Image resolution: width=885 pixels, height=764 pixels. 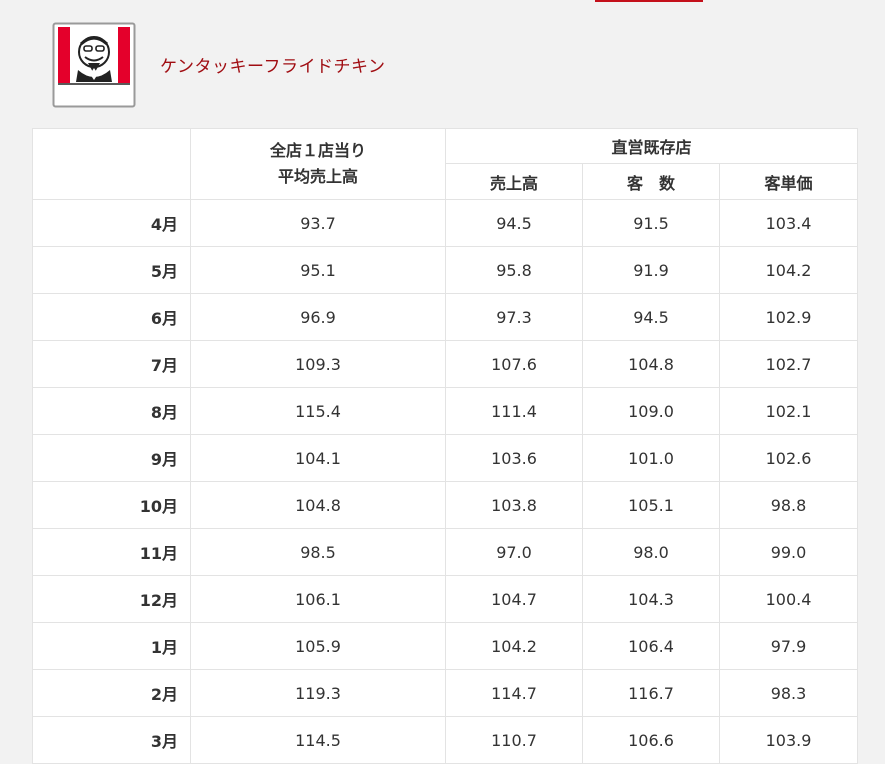 What do you see at coordinates (788, 317) in the screenshot?
I see `unit-price-cell: 102.9` at bounding box center [788, 317].